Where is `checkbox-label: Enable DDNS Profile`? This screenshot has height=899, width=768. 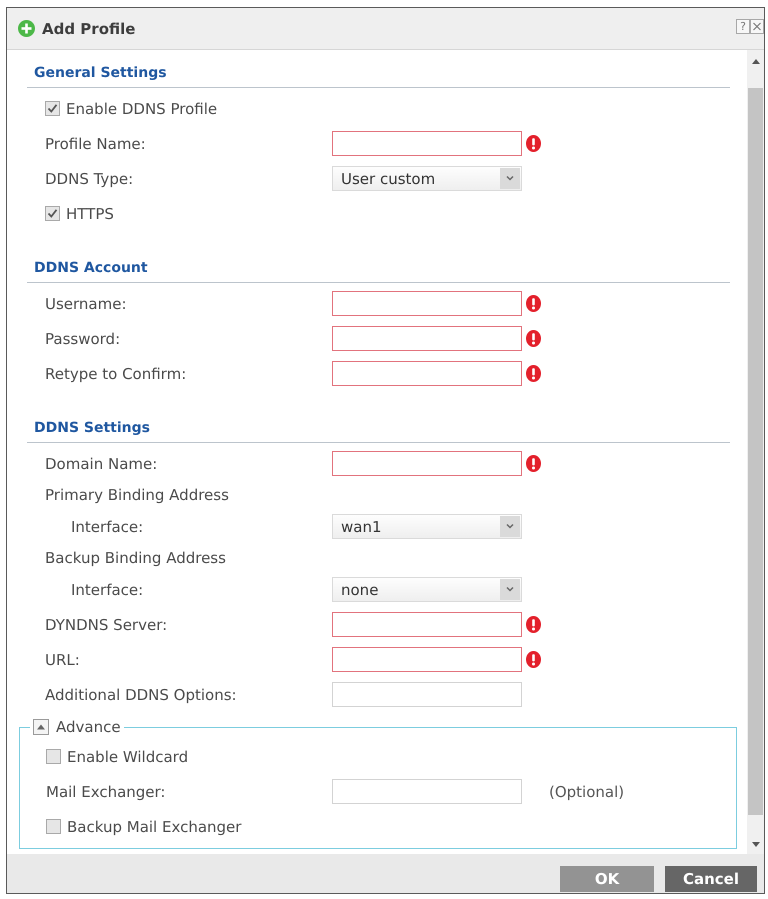
checkbox-label: Enable DDNS Profile is located at coordinates (142, 109).